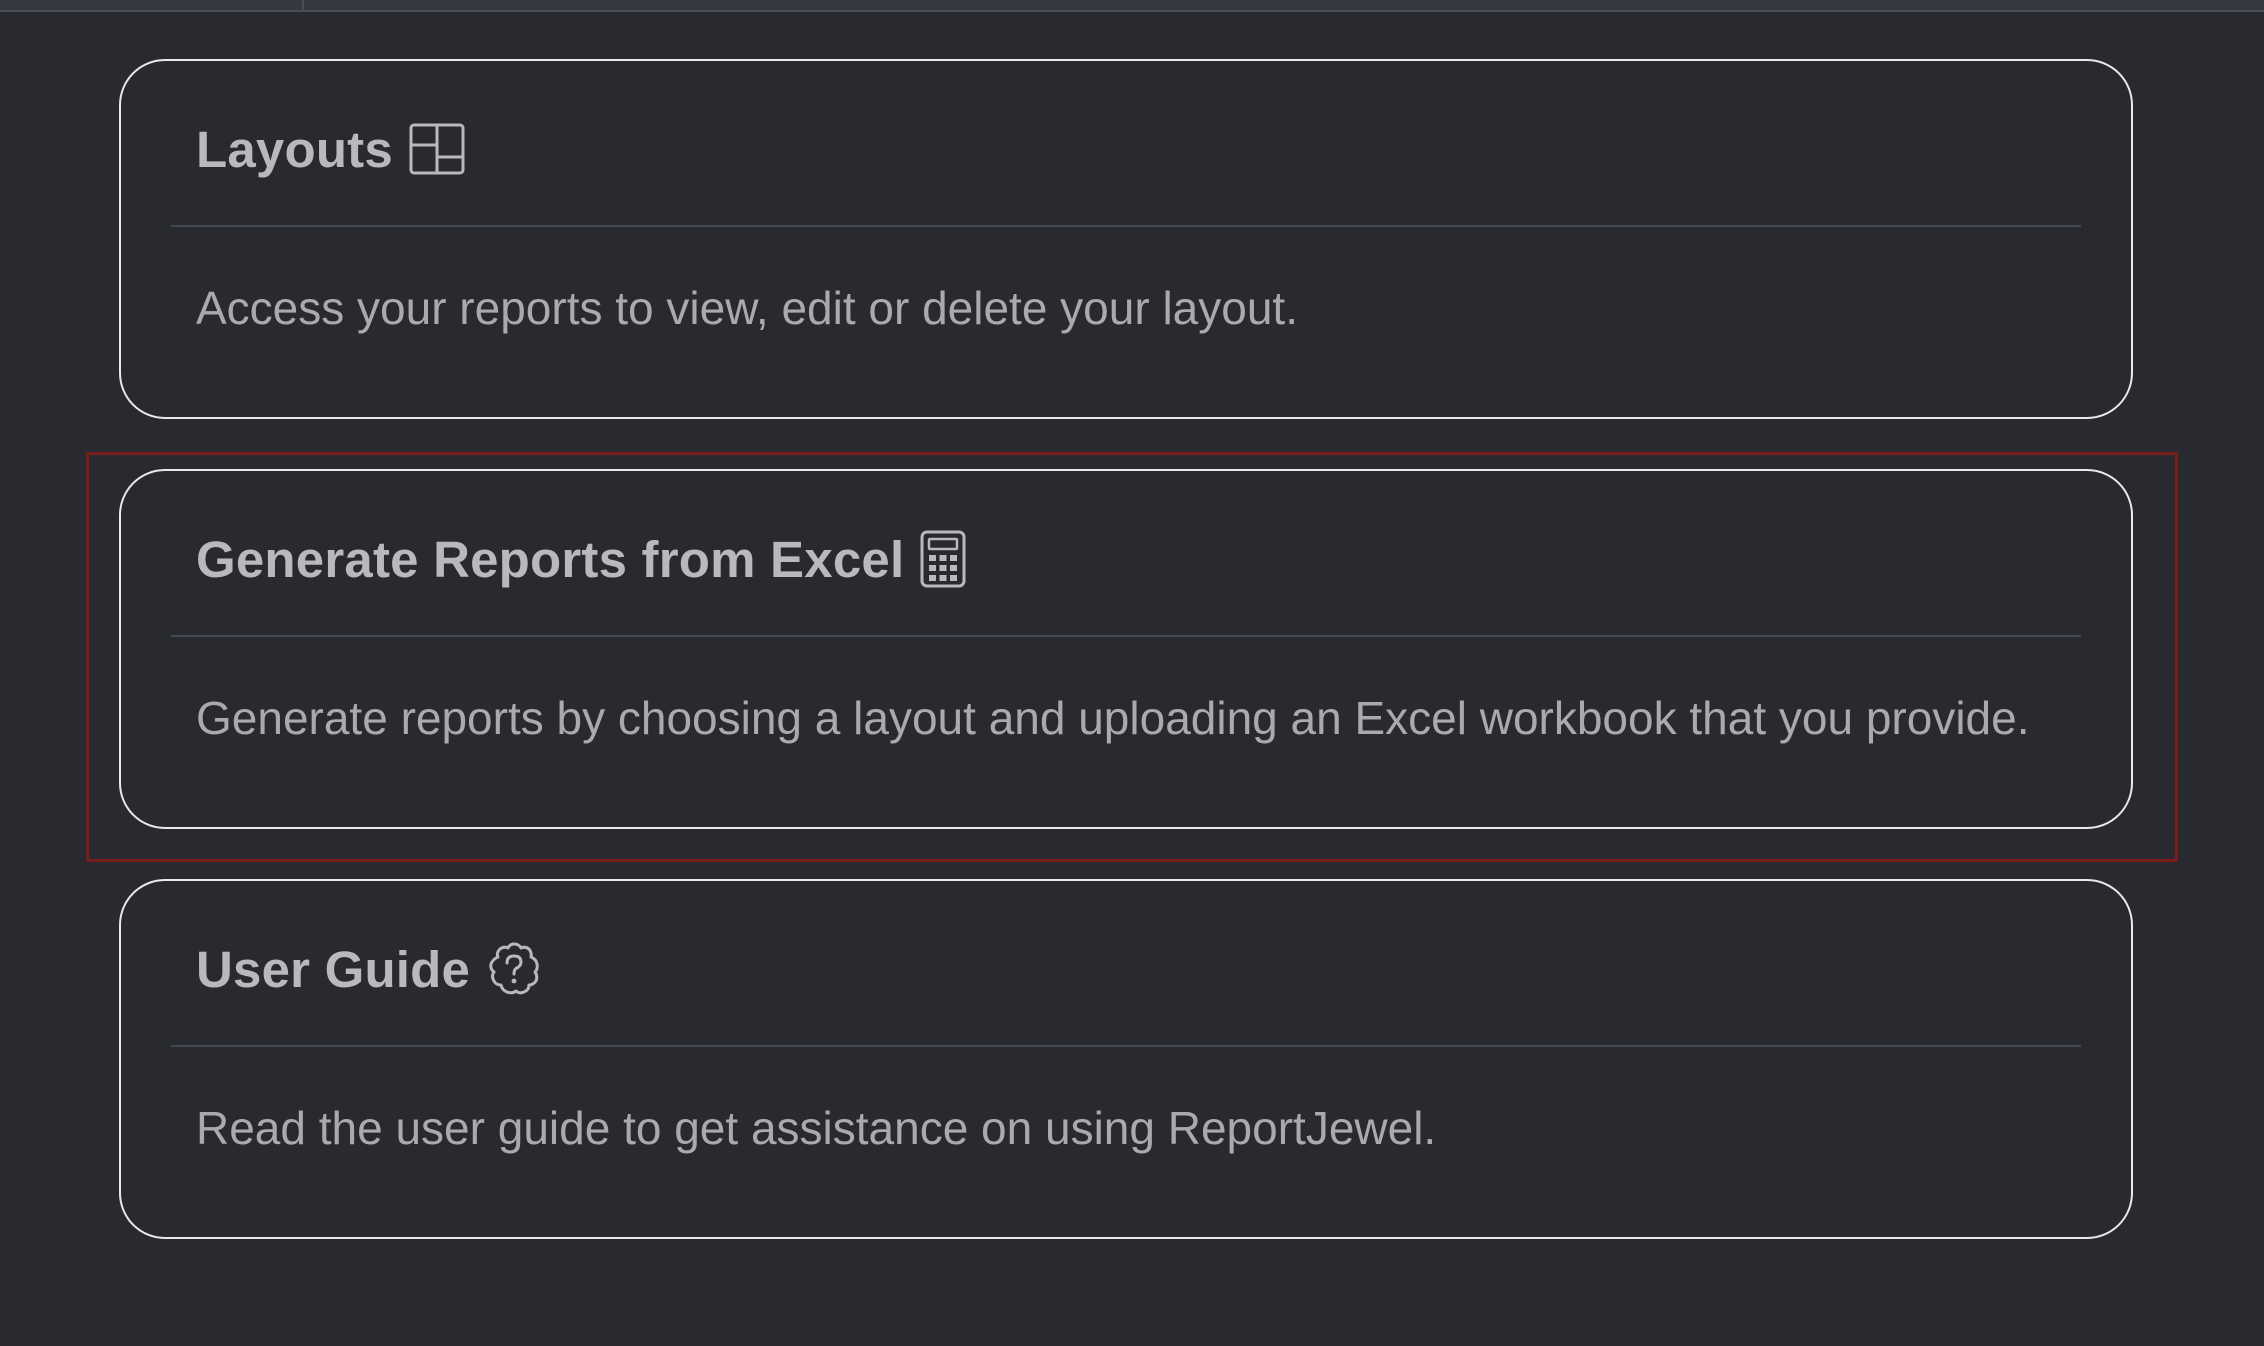 This screenshot has width=2264, height=1346. What do you see at coordinates (943, 559) in the screenshot?
I see `calculator-icon` at bounding box center [943, 559].